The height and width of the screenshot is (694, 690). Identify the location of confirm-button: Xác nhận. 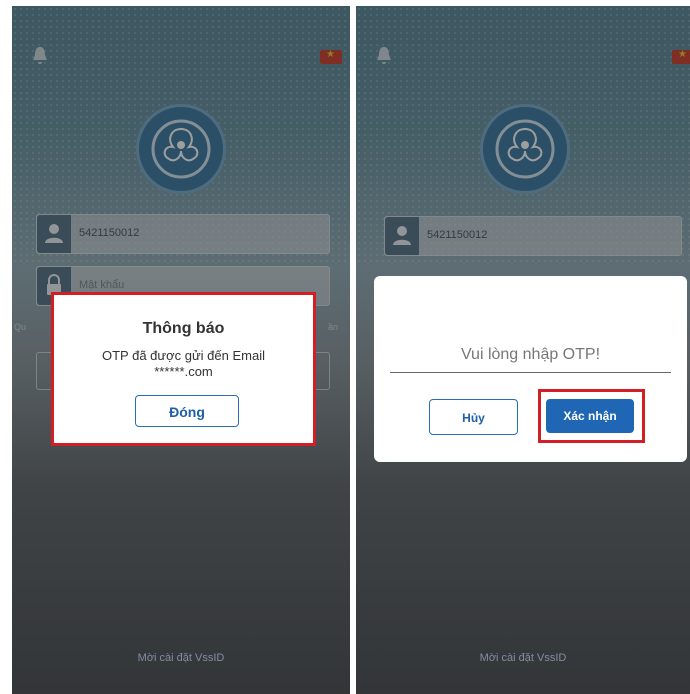
(590, 416).